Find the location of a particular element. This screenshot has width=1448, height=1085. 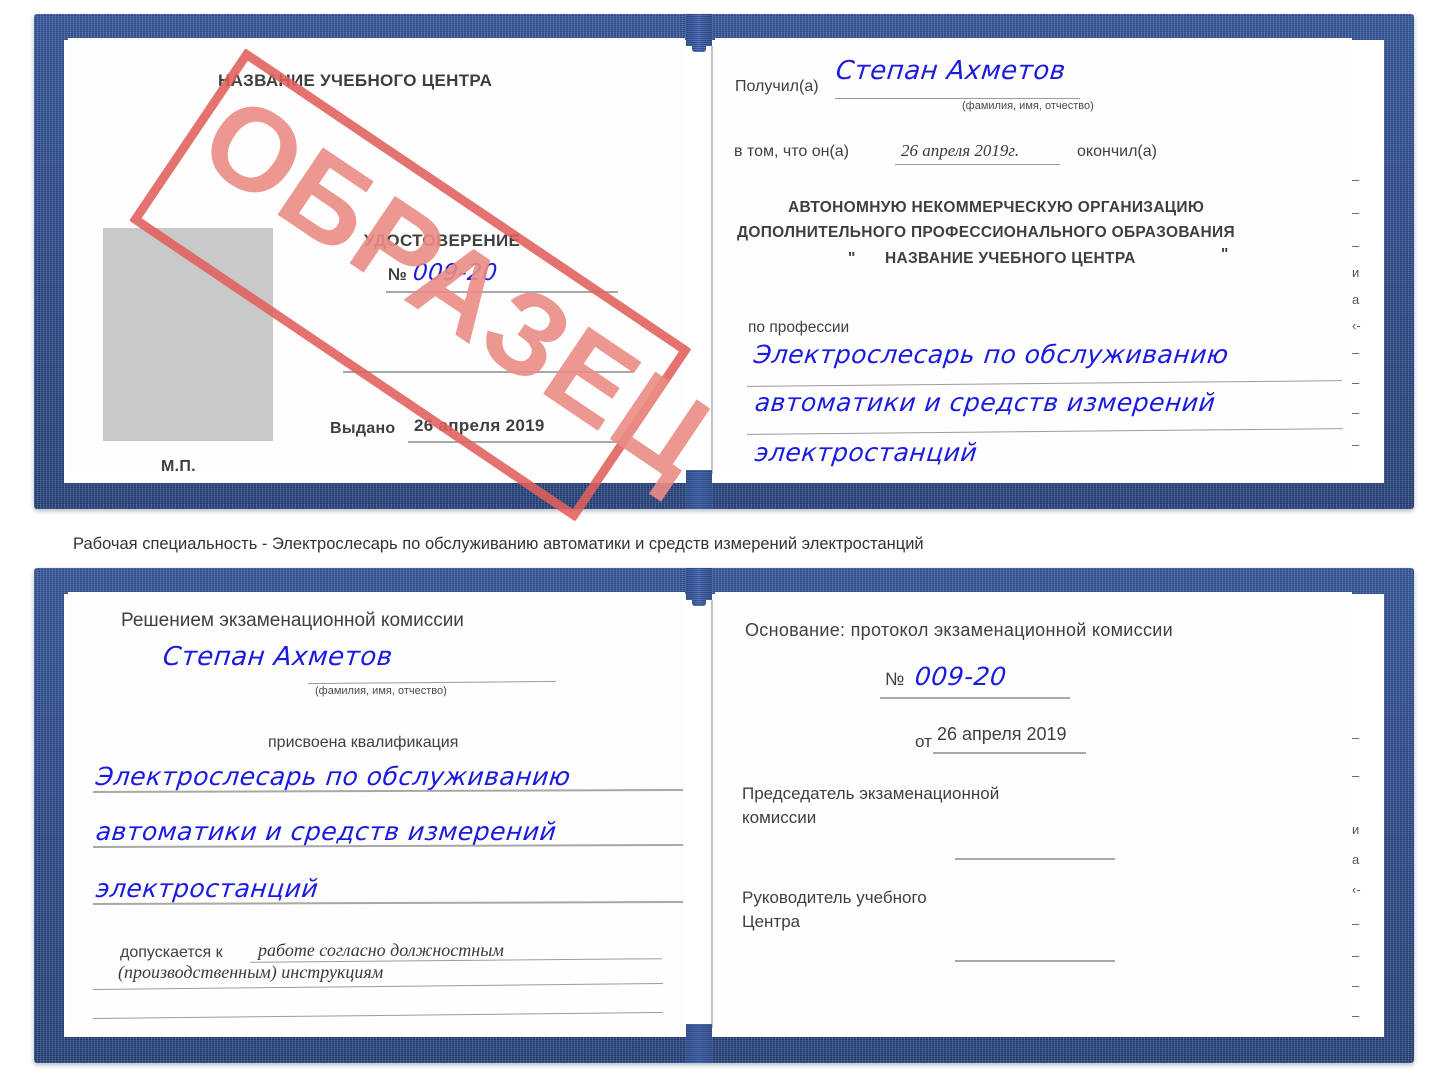

cert-top-spine-bottom is located at coordinates (699, 489).